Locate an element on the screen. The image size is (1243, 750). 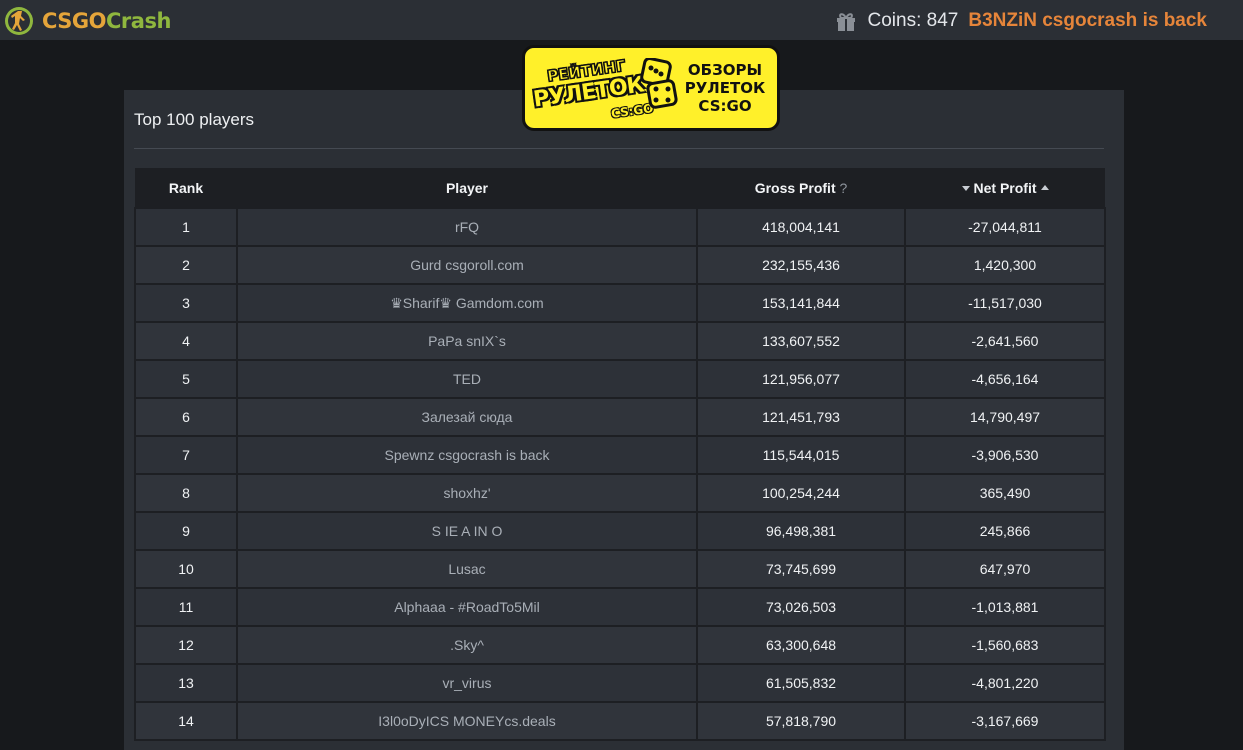
site-logo: CSGOCrash is located at coordinates (87, 21).